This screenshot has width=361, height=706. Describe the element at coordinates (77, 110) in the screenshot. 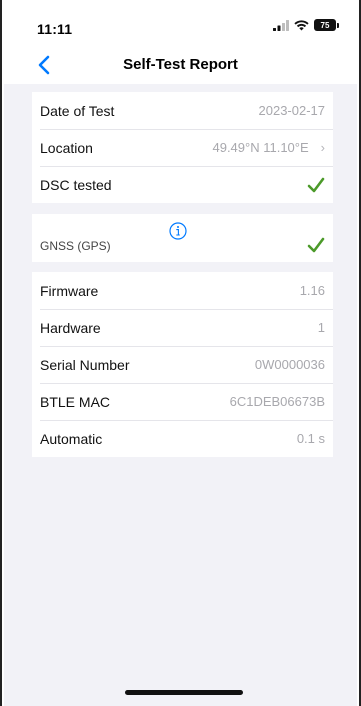

I see `date-label: Date of Test` at that location.